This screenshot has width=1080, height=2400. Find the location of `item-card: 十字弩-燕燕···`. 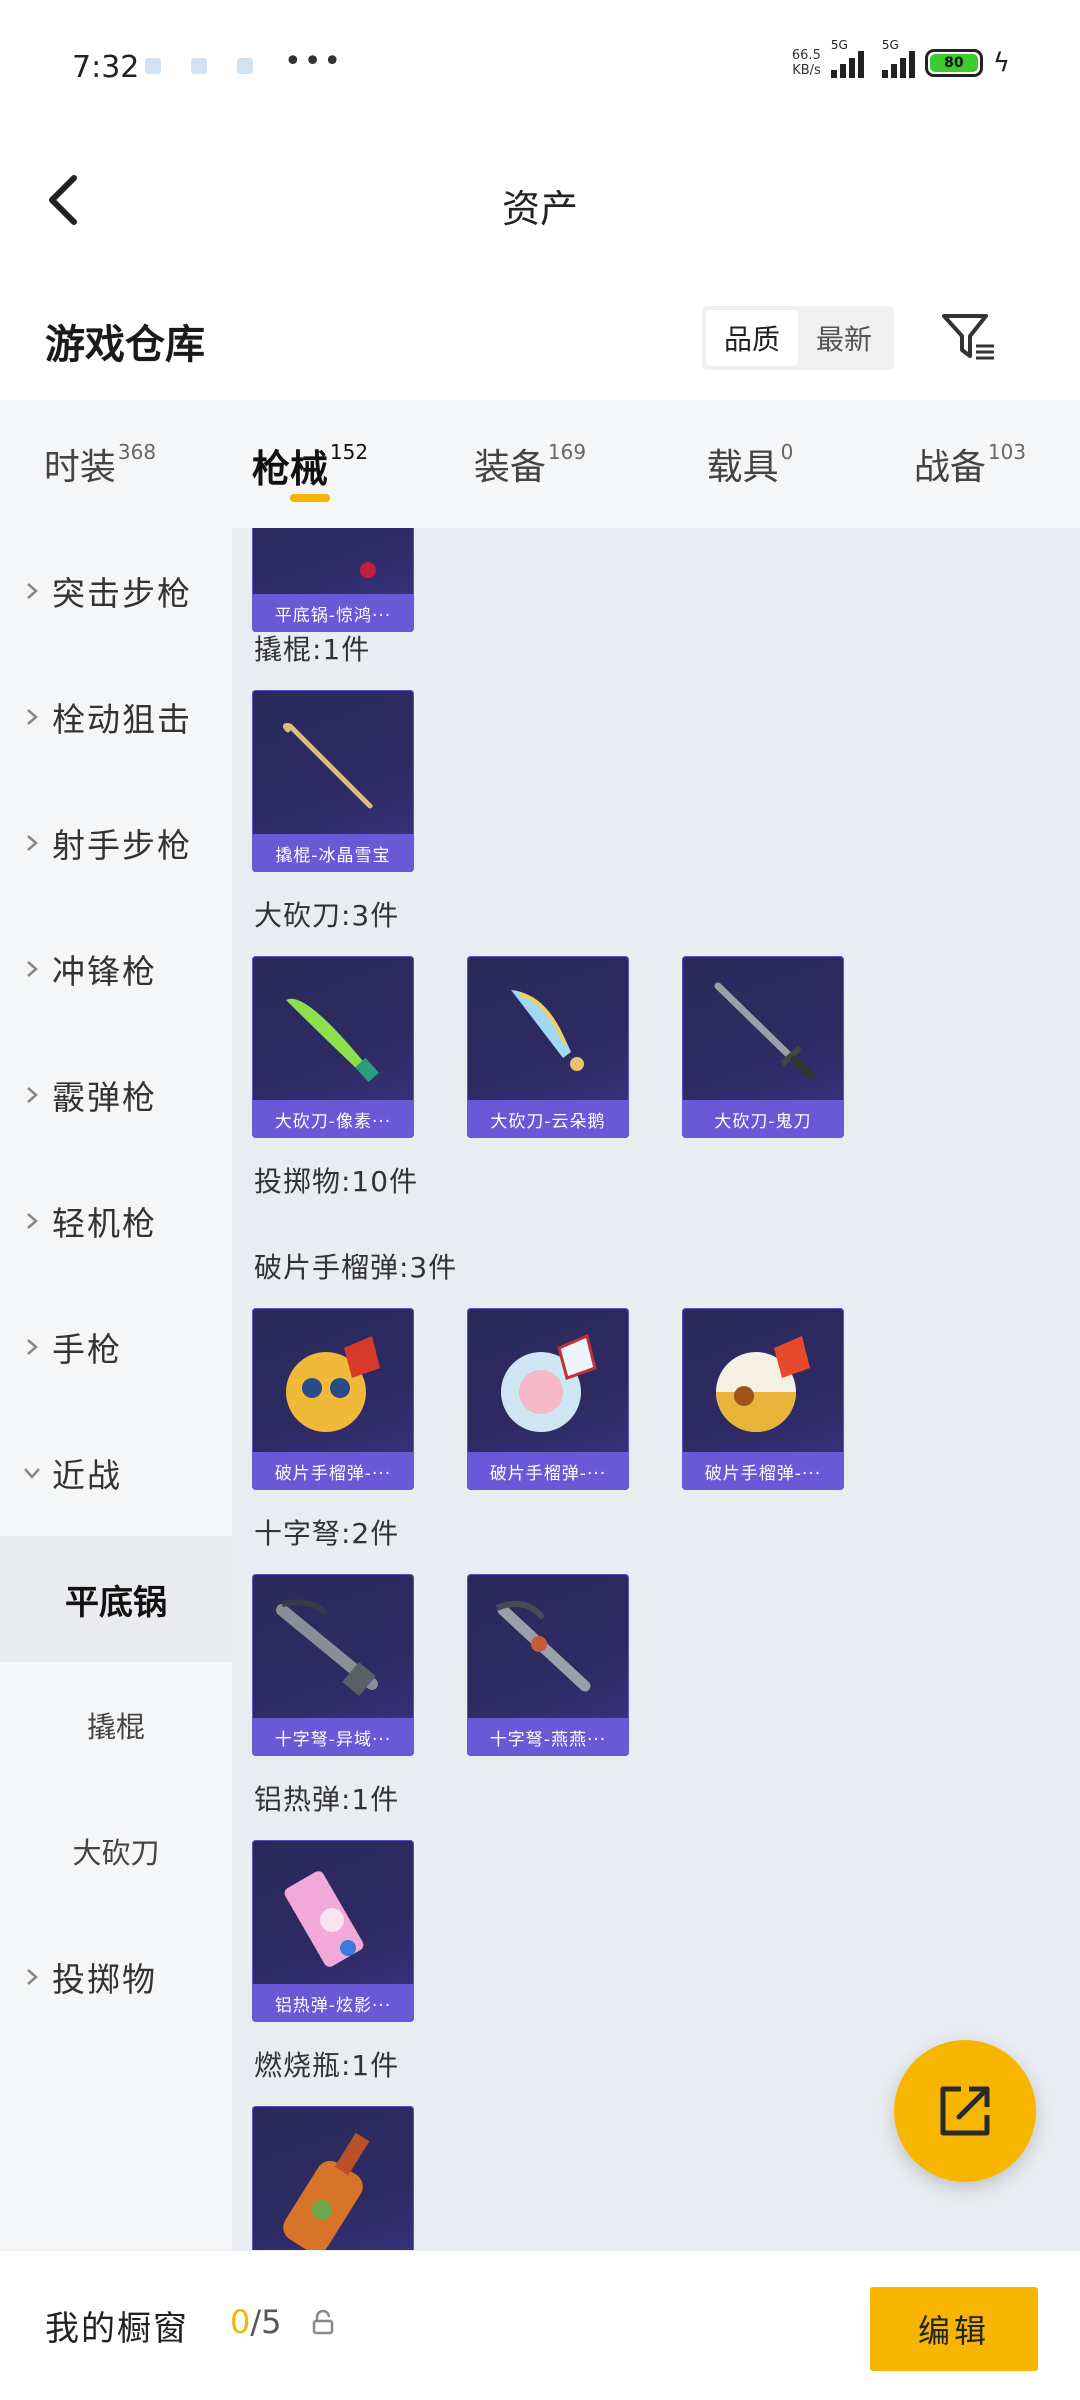

item-card: 十字弩-燕燕··· is located at coordinates (548, 1665).